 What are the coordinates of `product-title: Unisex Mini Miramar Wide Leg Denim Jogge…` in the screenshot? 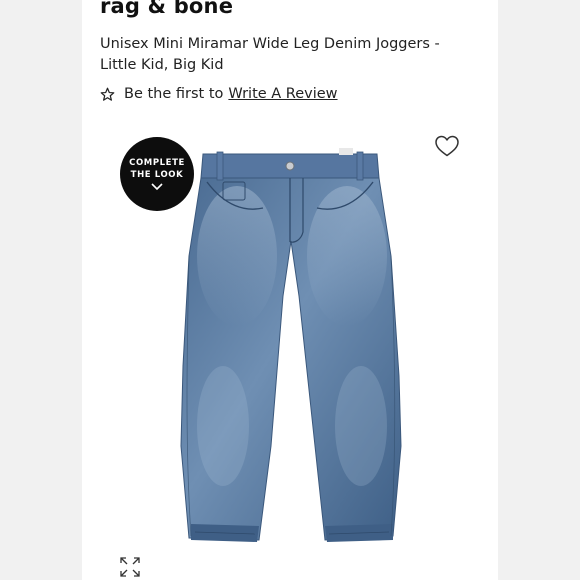 It's located at (270, 54).